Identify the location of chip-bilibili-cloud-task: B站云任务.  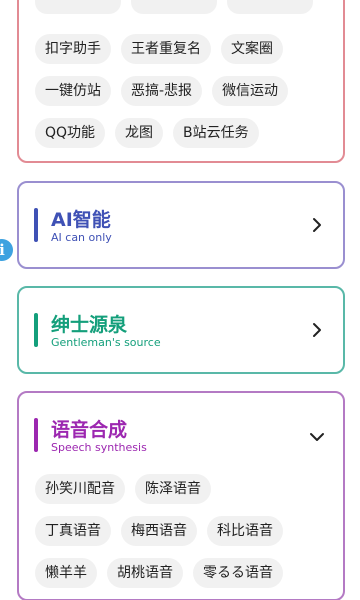
(216, 133).